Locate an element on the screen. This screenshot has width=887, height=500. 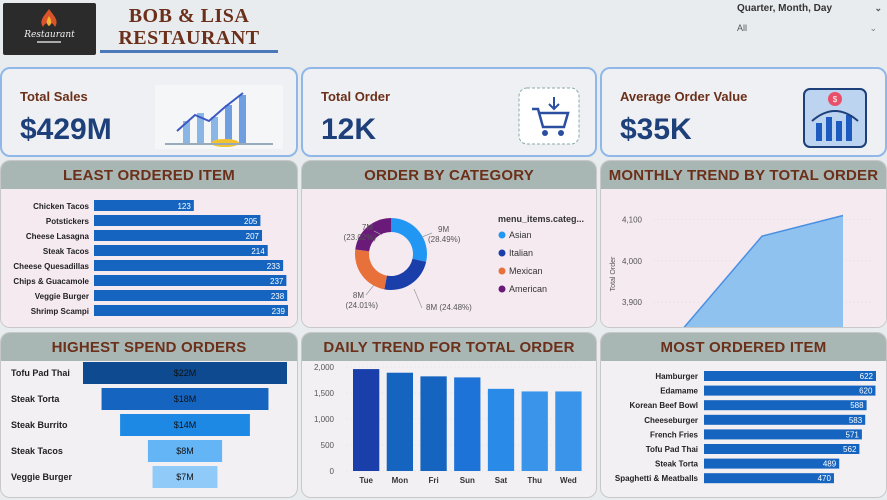
y-tick-label: 2,000 is located at coordinates (324, 367).